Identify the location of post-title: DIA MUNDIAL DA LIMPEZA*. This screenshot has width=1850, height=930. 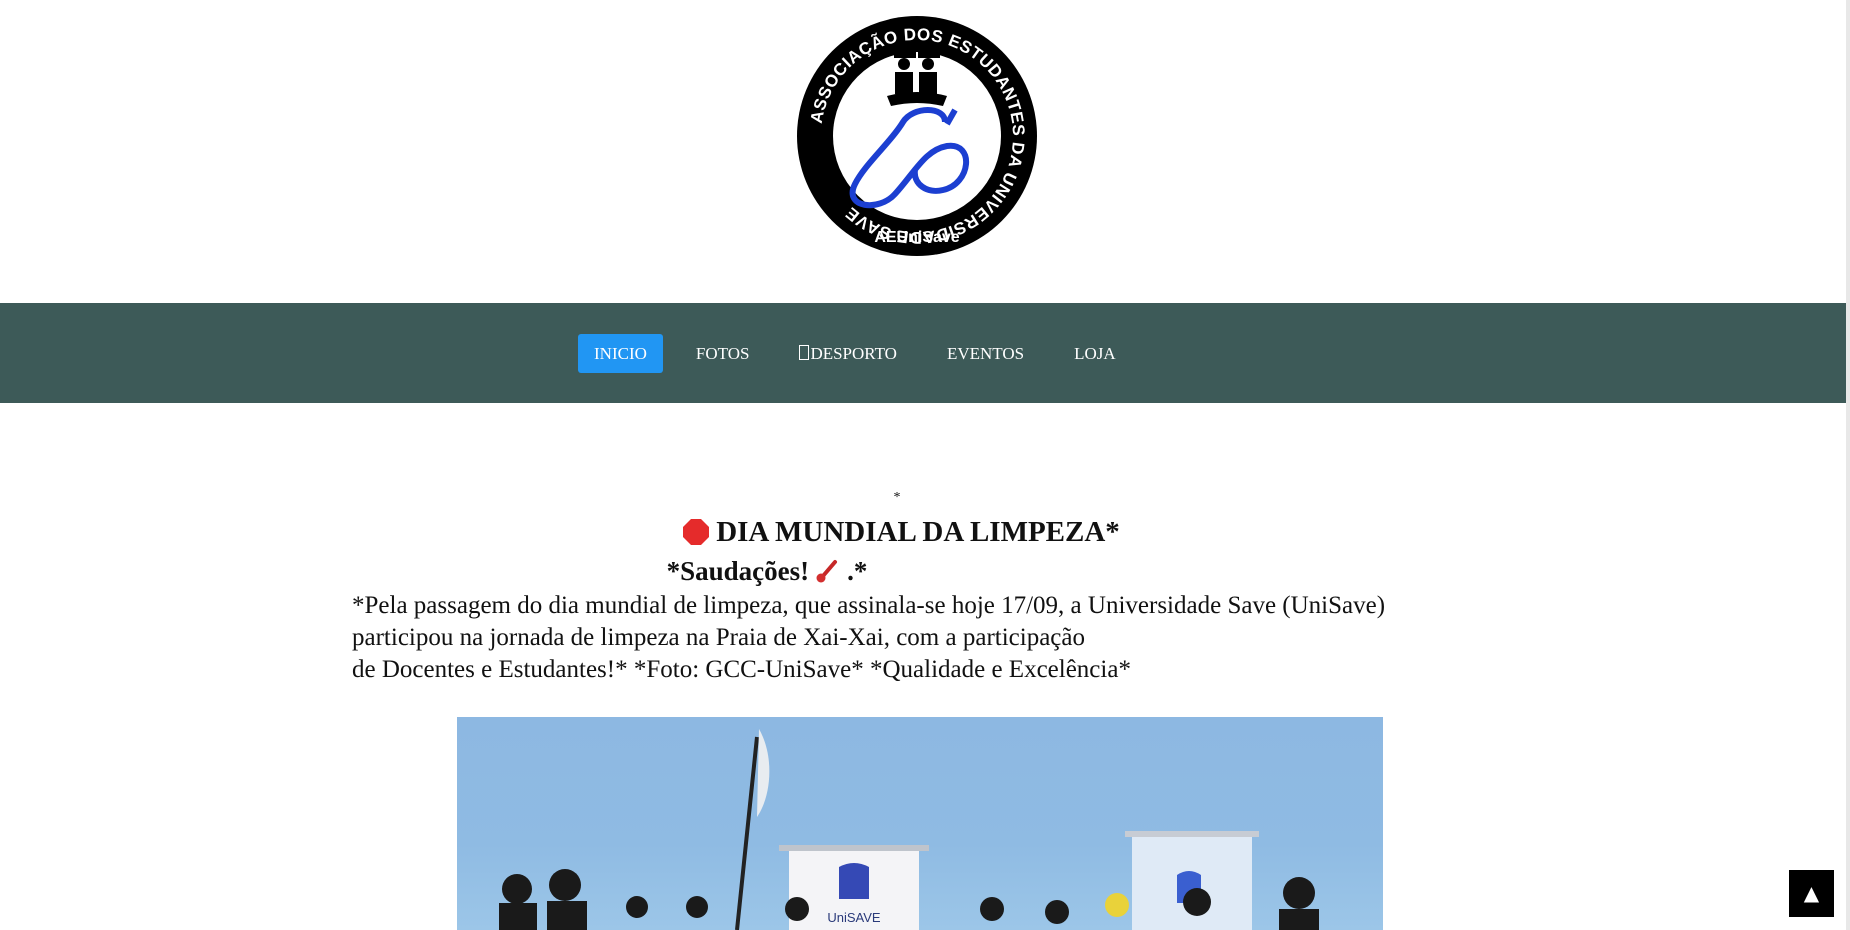
(901, 532).